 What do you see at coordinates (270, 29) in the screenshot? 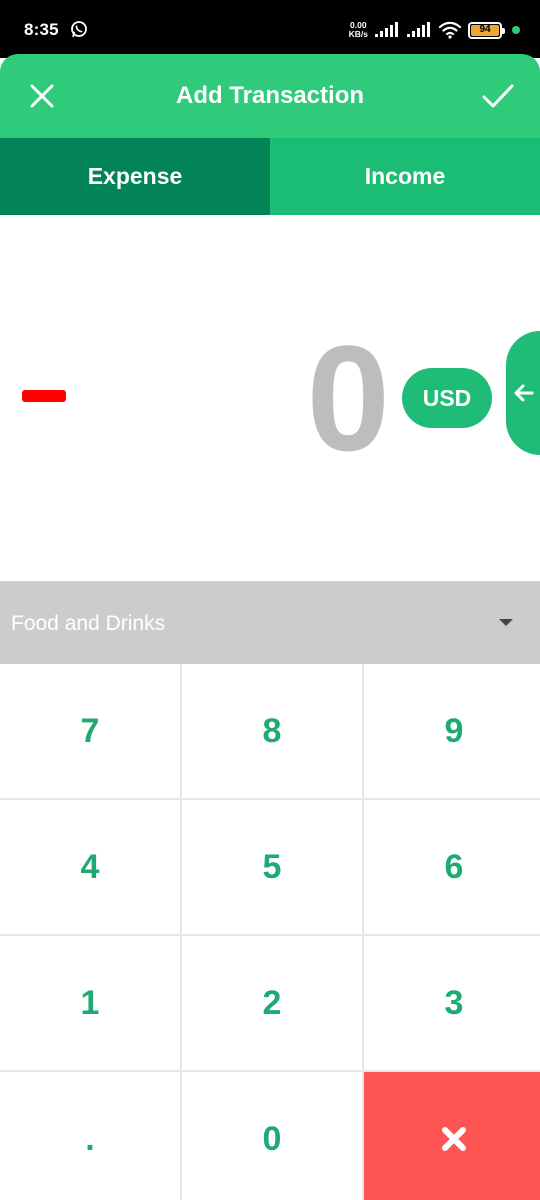
I see `status-bar: 8:35 0.00 KB/s 94` at bounding box center [270, 29].